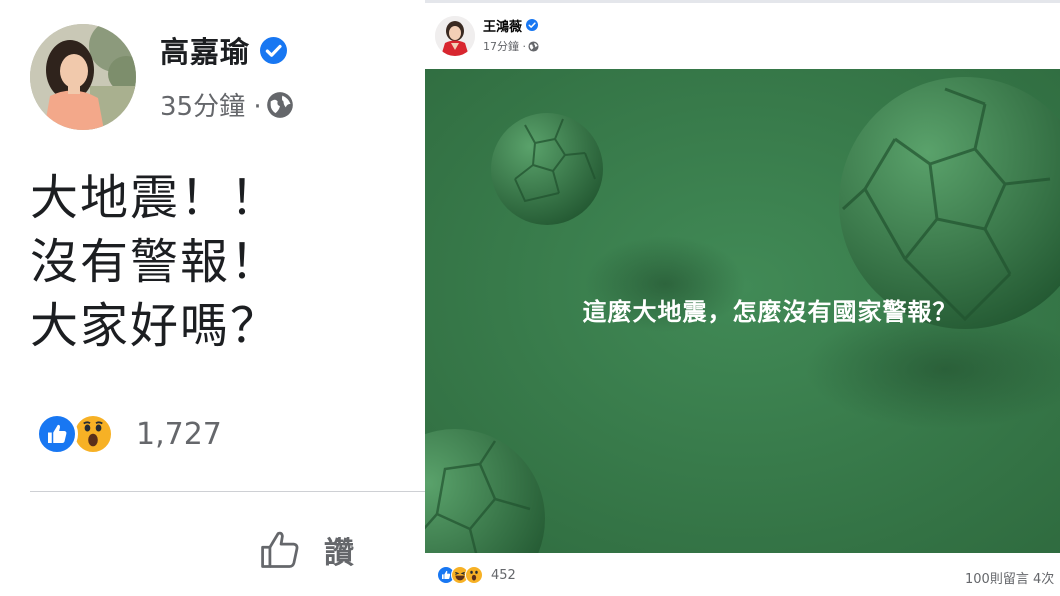 Image resolution: width=1060 pixels, height=596 pixels. Describe the element at coordinates (503, 575) in the screenshot. I see `reaction-count: 452` at that location.